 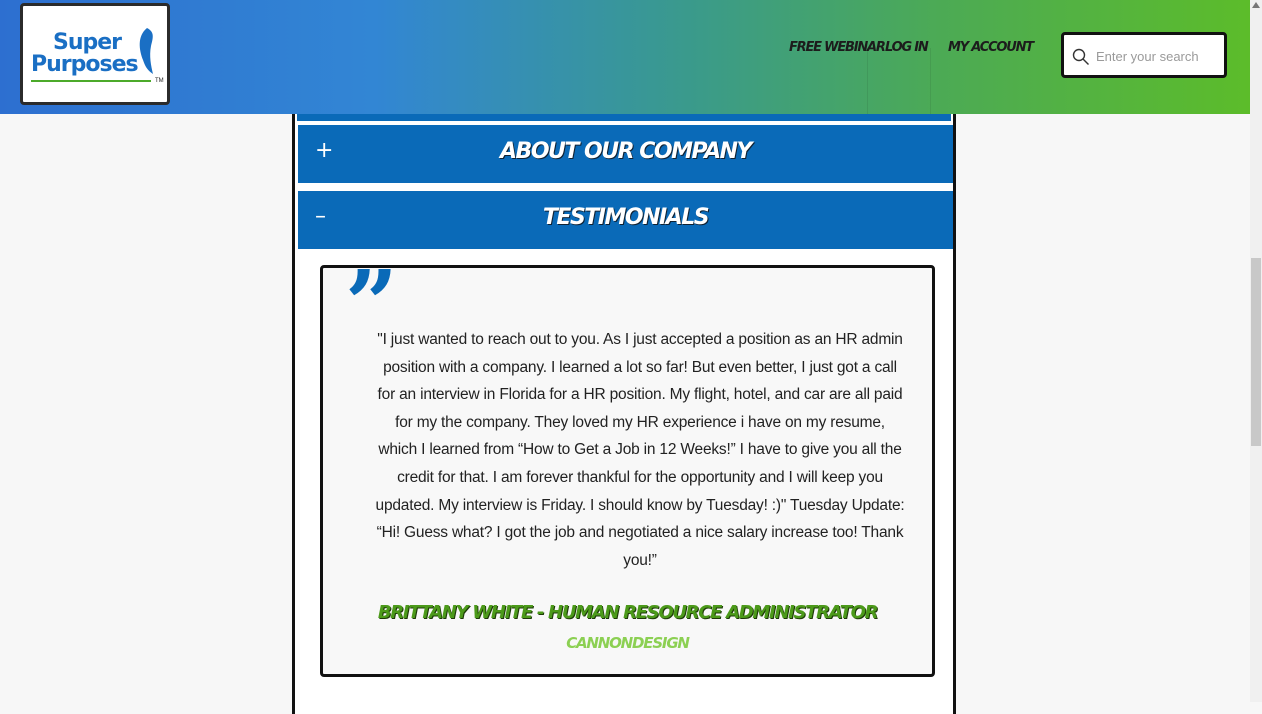 I want to click on nav-my-account: MY ACCOUNT, so click(x=991, y=47).